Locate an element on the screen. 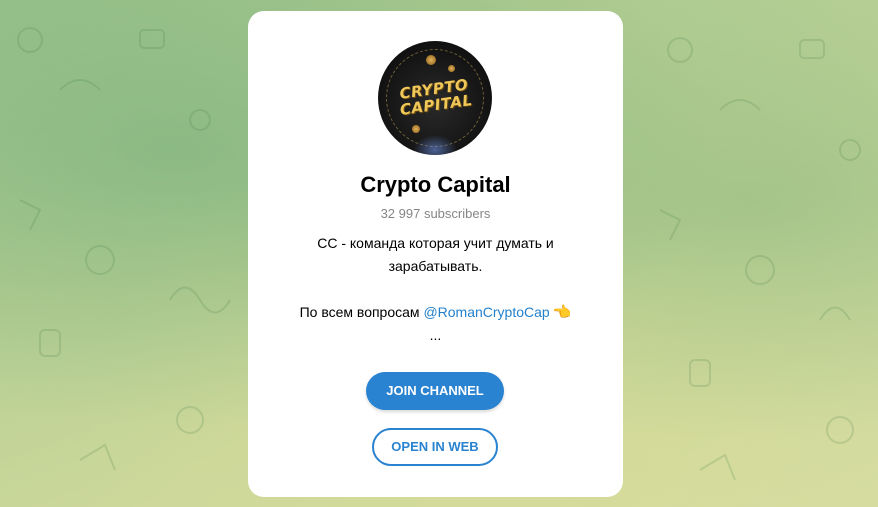 The image size is (878, 507). description-line: зарабатывать. is located at coordinates (435, 266).